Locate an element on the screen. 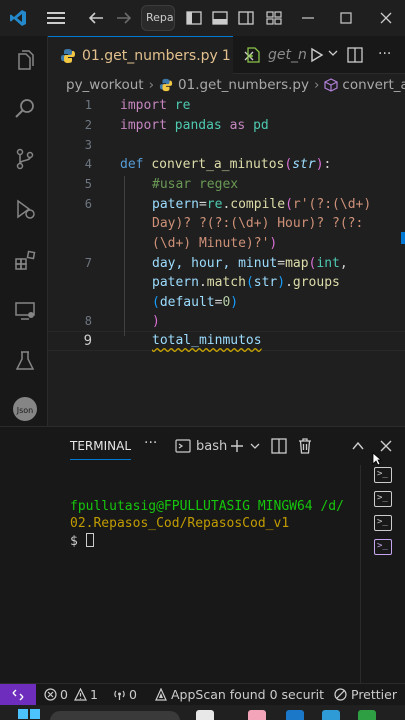 This screenshot has width=405, height=720. search-icon is located at coordinates (25, 109).